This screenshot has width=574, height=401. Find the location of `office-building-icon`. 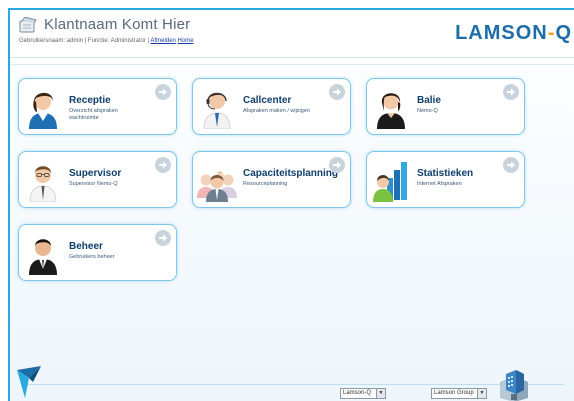

office-building-icon is located at coordinates (514, 385).